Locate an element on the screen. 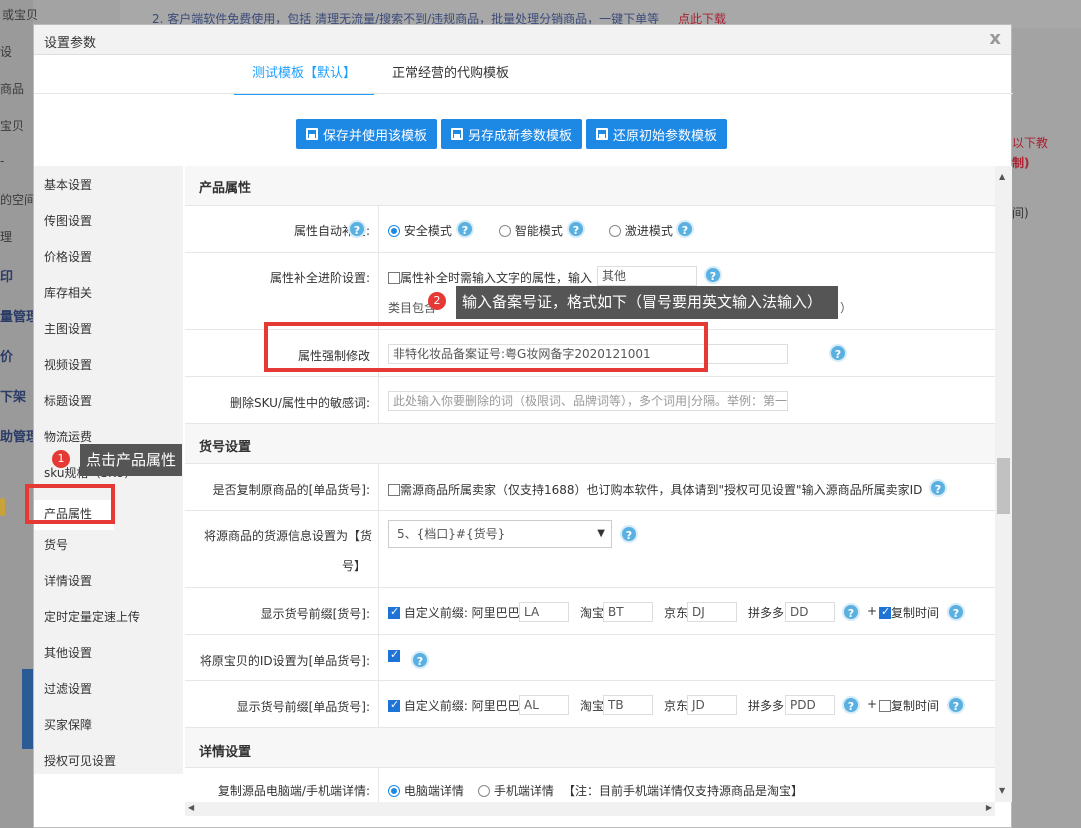 This screenshot has height=828, width=1081. scroll-up-icon: ▲ is located at coordinates (1002, 176).